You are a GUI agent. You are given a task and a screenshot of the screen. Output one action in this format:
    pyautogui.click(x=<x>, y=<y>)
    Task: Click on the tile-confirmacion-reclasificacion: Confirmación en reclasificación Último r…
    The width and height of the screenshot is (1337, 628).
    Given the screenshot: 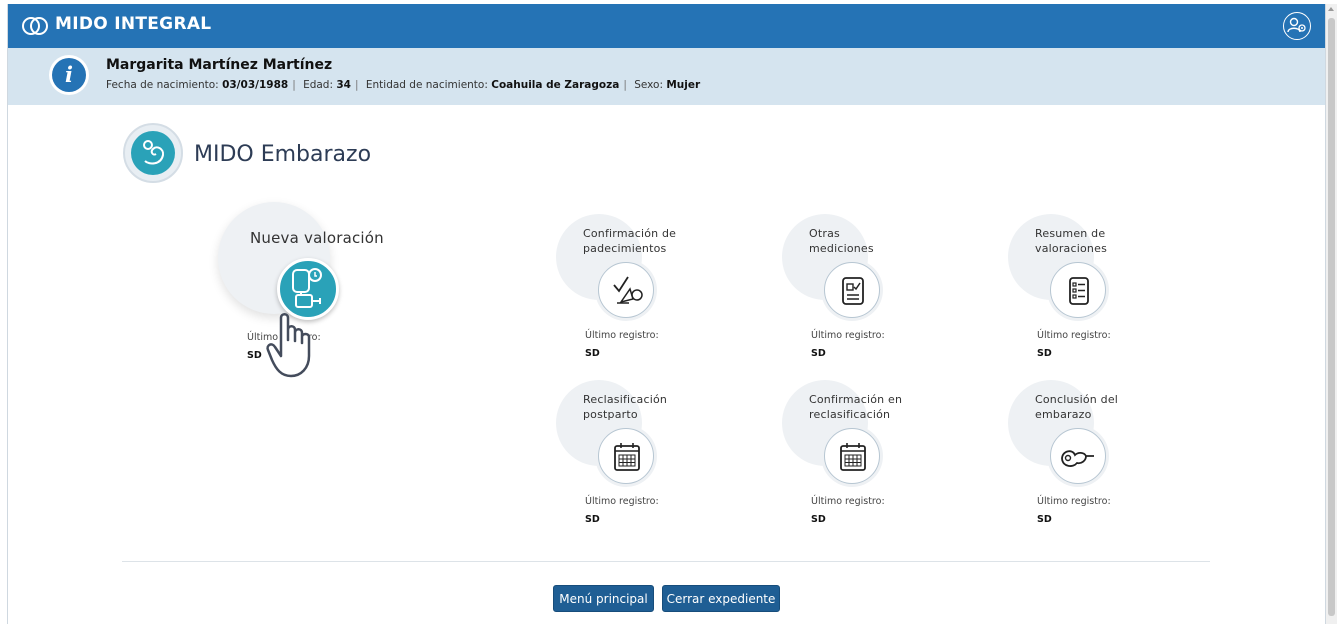 What is the action you would take?
    pyautogui.click(x=862, y=455)
    